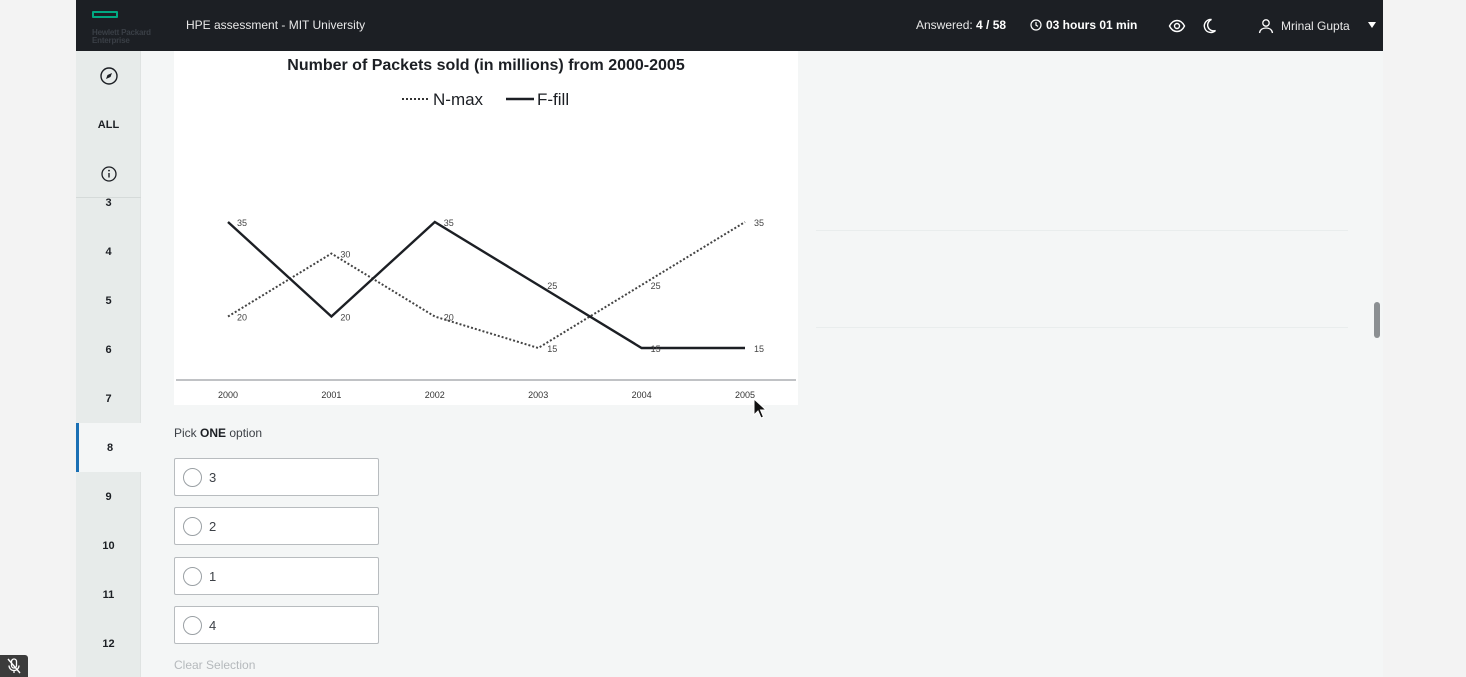 The height and width of the screenshot is (677, 1466). I want to click on mic-muted-icon, so click(14, 666).